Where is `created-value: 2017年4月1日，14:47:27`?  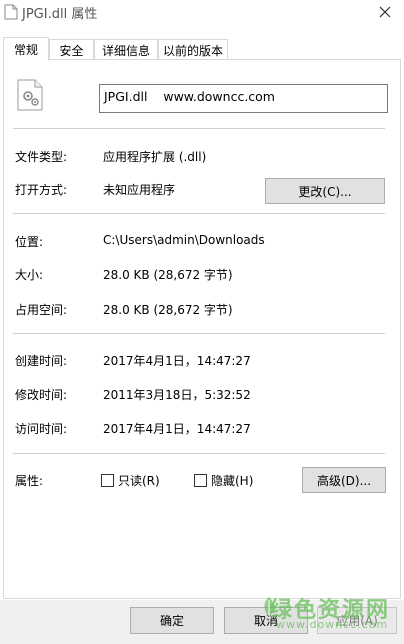 created-value: 2017年4月1日，14:47:27 is located at coordinates (177, 361).